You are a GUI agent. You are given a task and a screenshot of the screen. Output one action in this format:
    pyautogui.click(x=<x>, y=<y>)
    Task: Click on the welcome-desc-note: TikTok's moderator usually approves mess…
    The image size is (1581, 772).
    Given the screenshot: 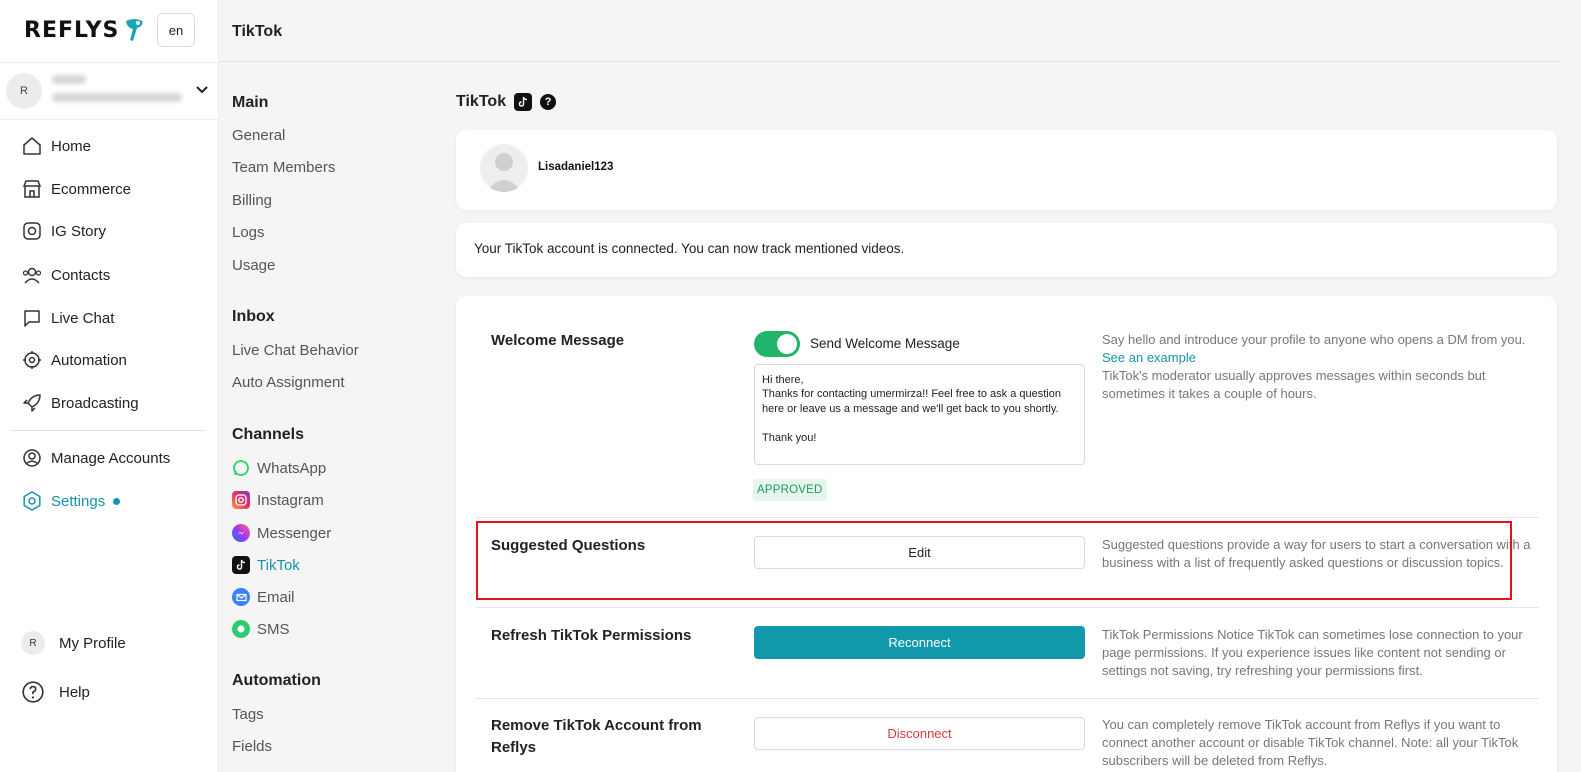 What is the action you would take?
    pyautogui.click(x=1294, y=384)
    